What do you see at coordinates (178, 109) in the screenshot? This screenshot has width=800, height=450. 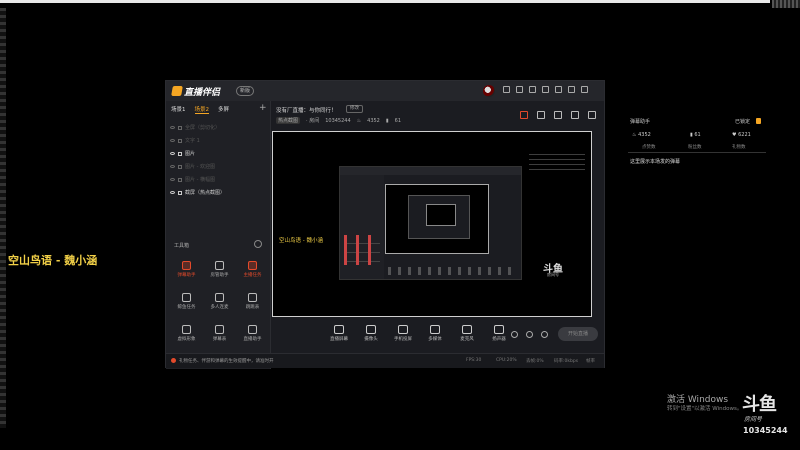 I see `tab-scene-1: 场景1` at bounding box center [178, 109].